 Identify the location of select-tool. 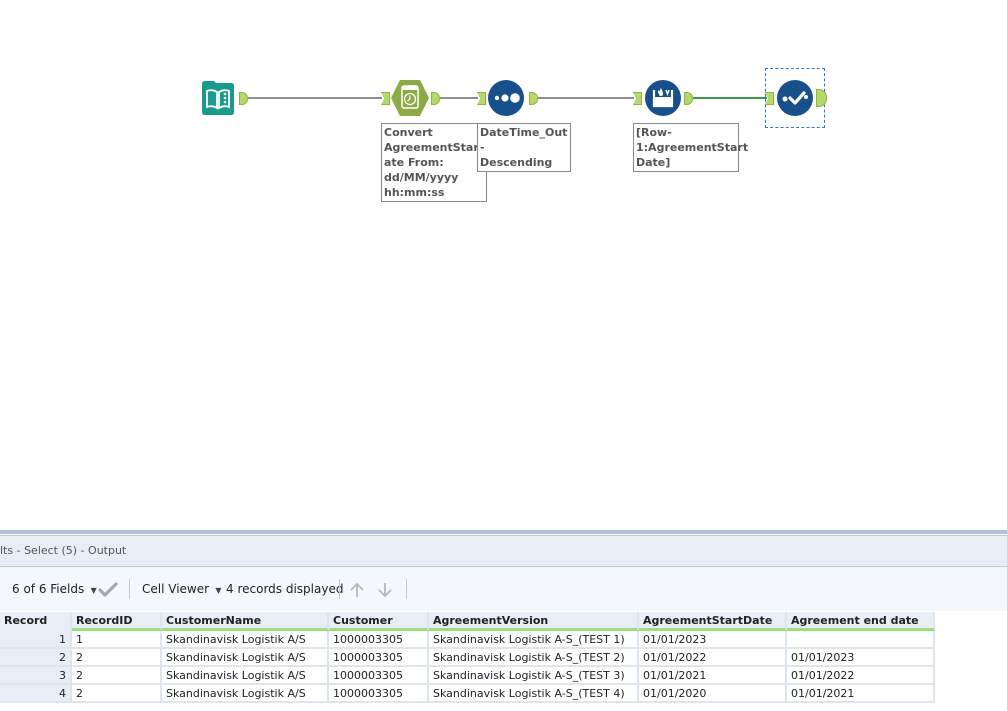
(795, 98).